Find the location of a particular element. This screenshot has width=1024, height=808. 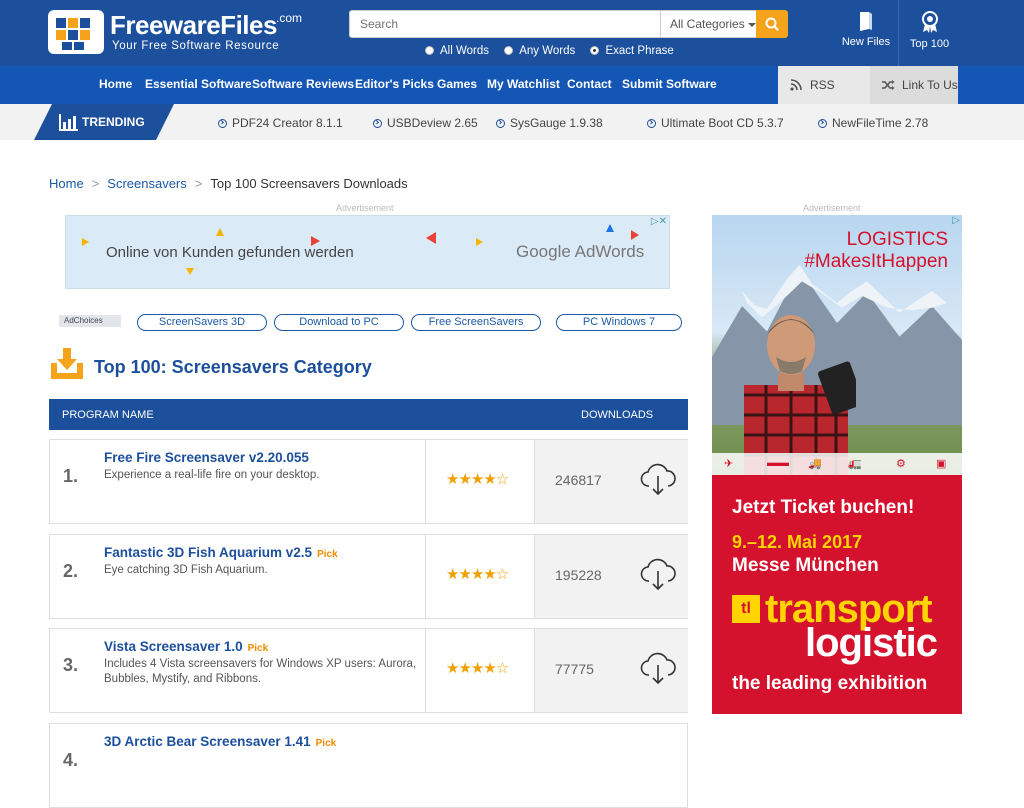

category-select-value: All Categories is located at coordinates (707, 24).